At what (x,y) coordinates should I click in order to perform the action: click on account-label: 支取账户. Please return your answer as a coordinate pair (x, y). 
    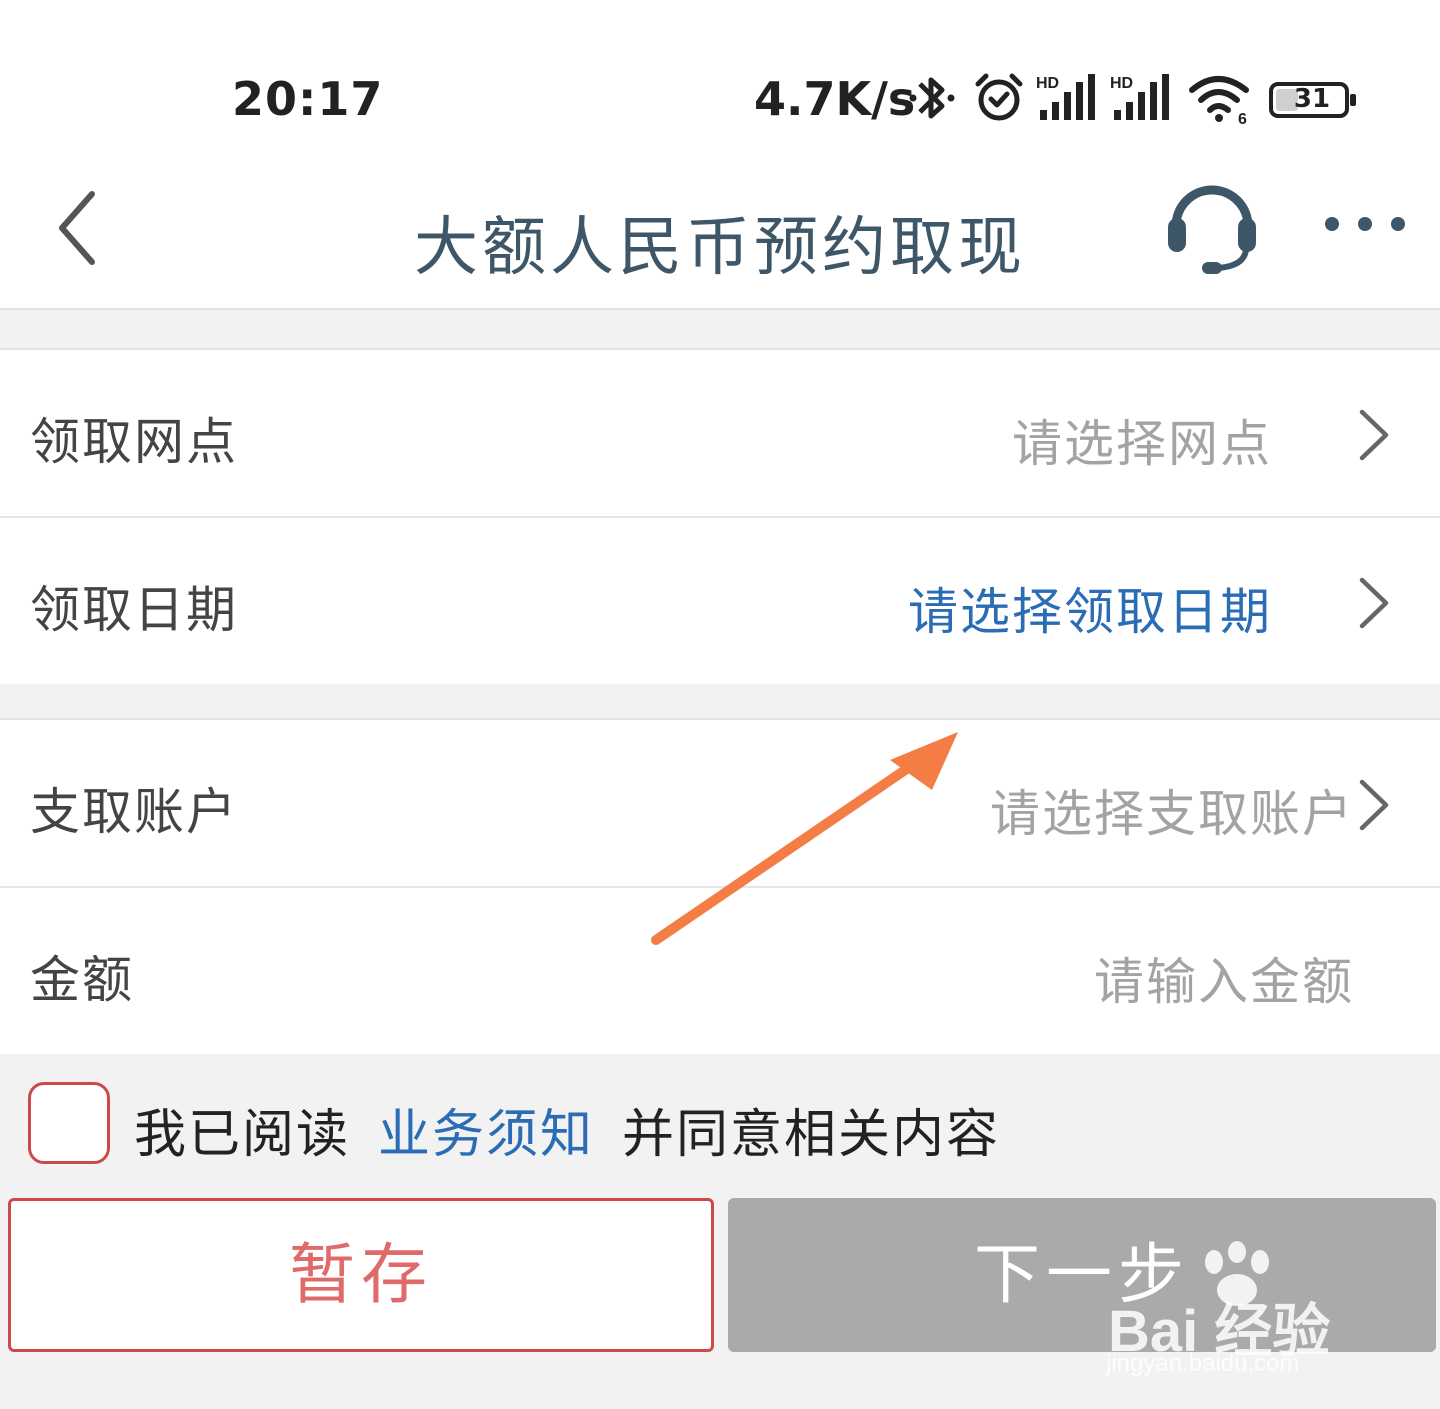
    Looking at the image, I should click on (134, 812).